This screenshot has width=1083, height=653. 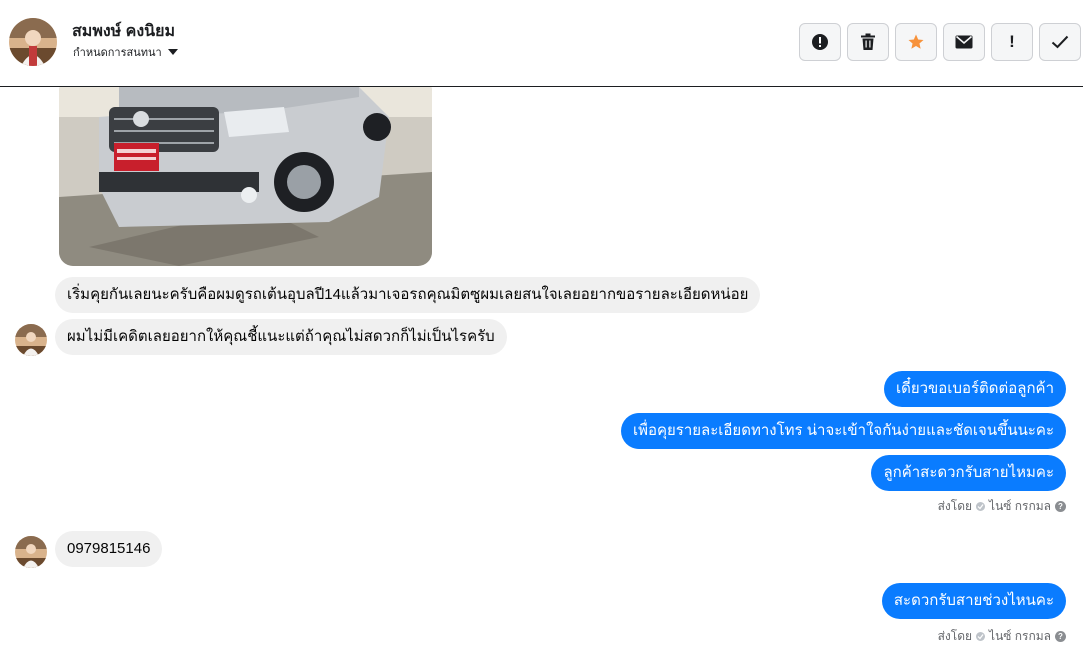 I want to click on car-photo-attachment, so click(x=245, y=176).